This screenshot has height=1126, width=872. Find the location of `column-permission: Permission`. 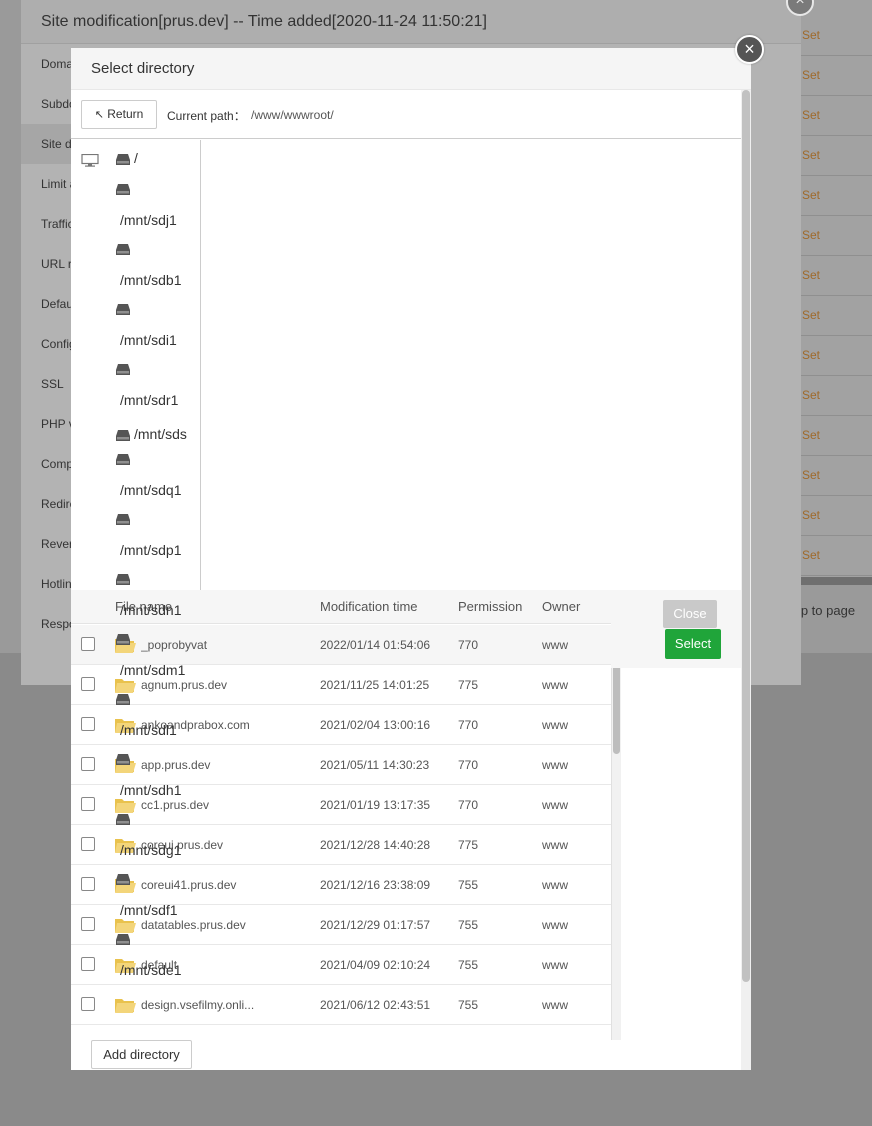

column-permission: Permission is located at coordinates (490, 606).